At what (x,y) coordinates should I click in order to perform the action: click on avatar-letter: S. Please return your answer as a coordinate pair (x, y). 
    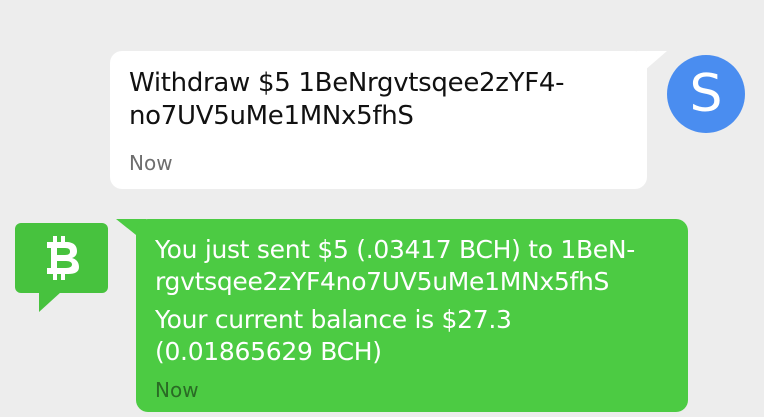
    Looking at the image, I should click on (706, 94).